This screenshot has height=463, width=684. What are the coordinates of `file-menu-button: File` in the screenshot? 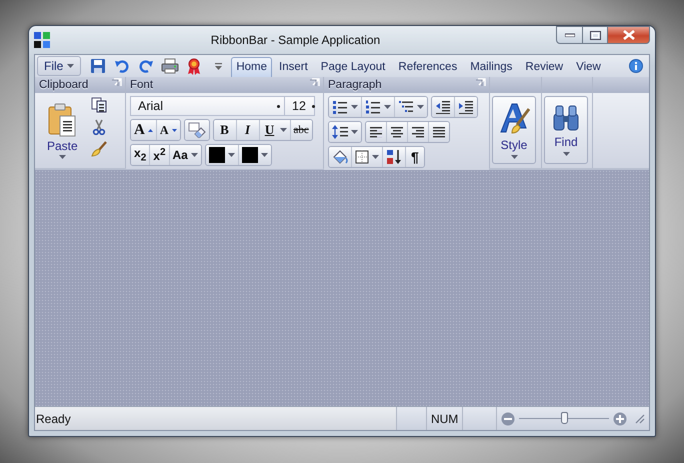 It's located at (59, 66).